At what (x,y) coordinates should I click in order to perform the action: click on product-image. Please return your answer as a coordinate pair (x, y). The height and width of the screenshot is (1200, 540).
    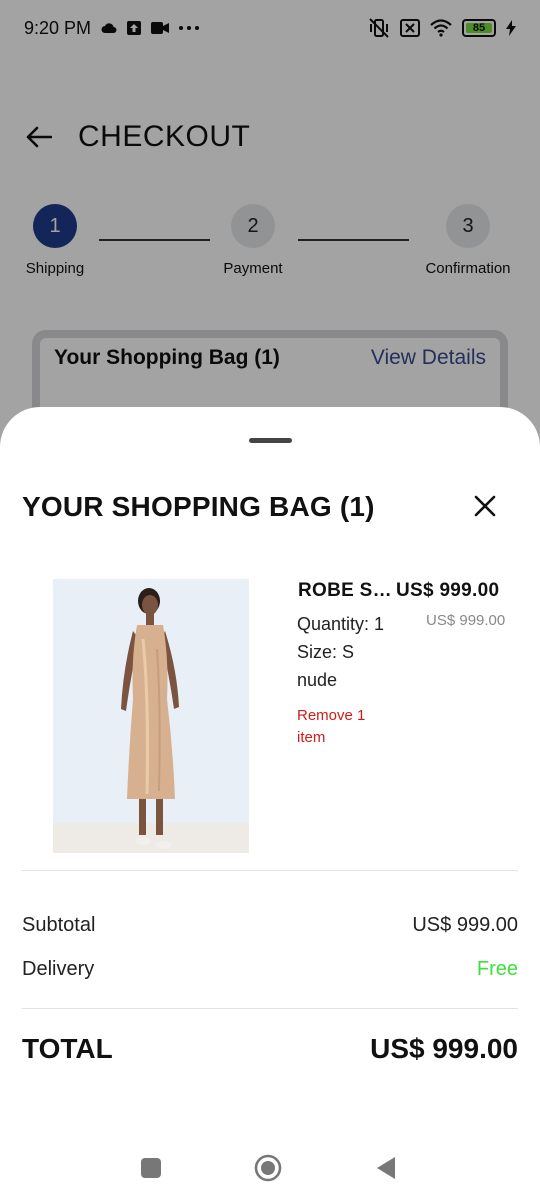
    Looking at the image, I should click on (151, 716).